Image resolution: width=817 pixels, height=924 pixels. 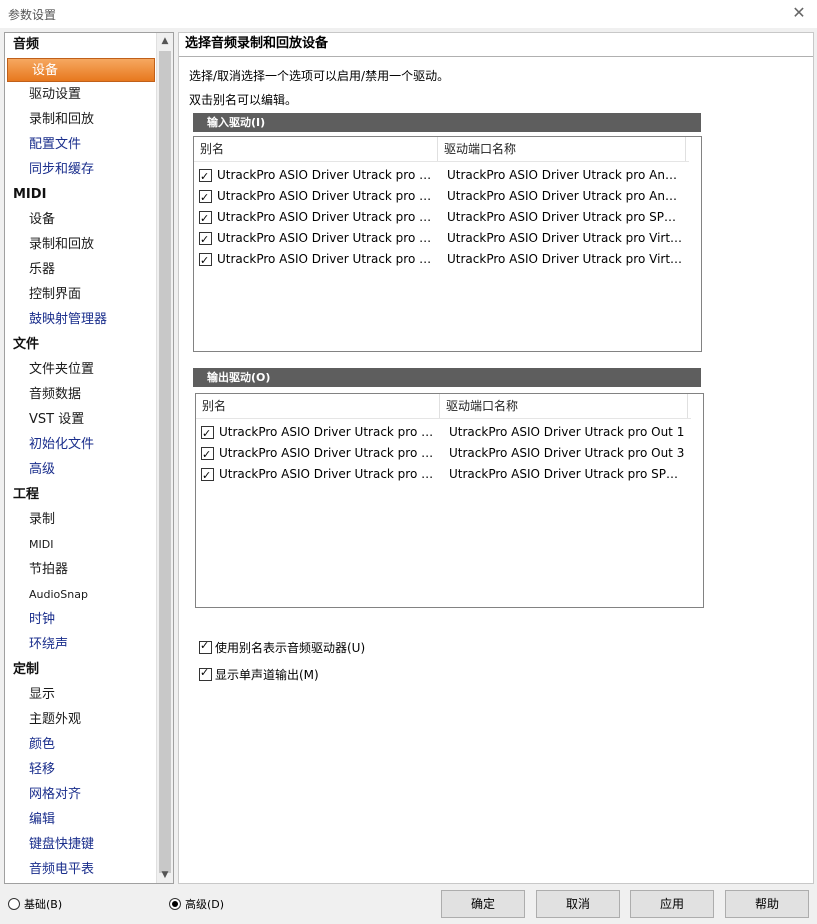 I want to click on sidebar-item: VST 设置, so click(x=81, y=420).